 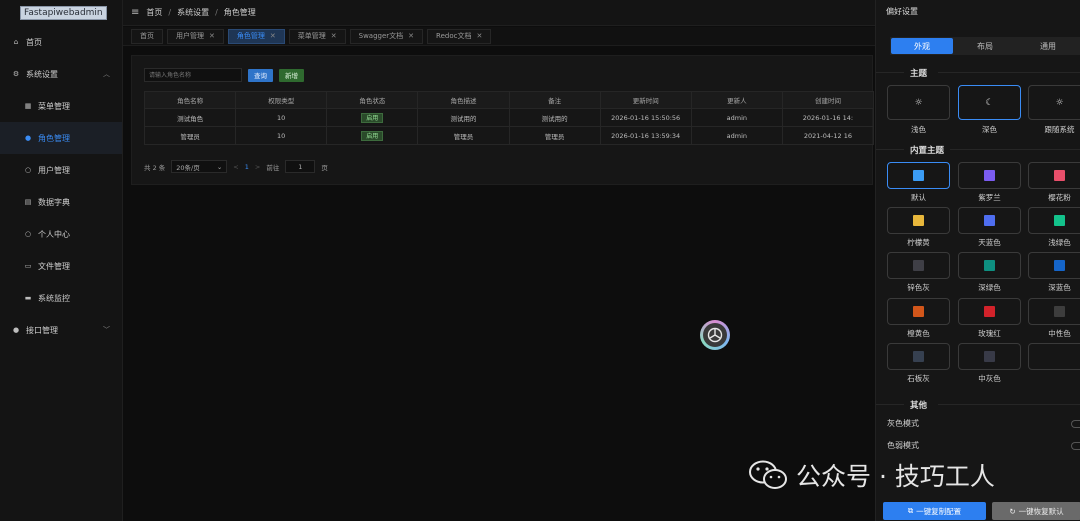 I want to click on builtin-theme-label: 默认, so click(x=918, y=197).